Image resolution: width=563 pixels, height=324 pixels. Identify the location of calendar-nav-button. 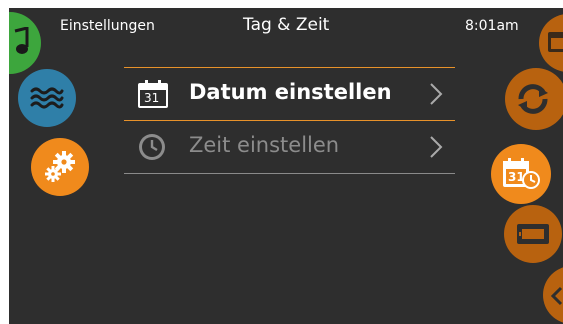
(551, 43).